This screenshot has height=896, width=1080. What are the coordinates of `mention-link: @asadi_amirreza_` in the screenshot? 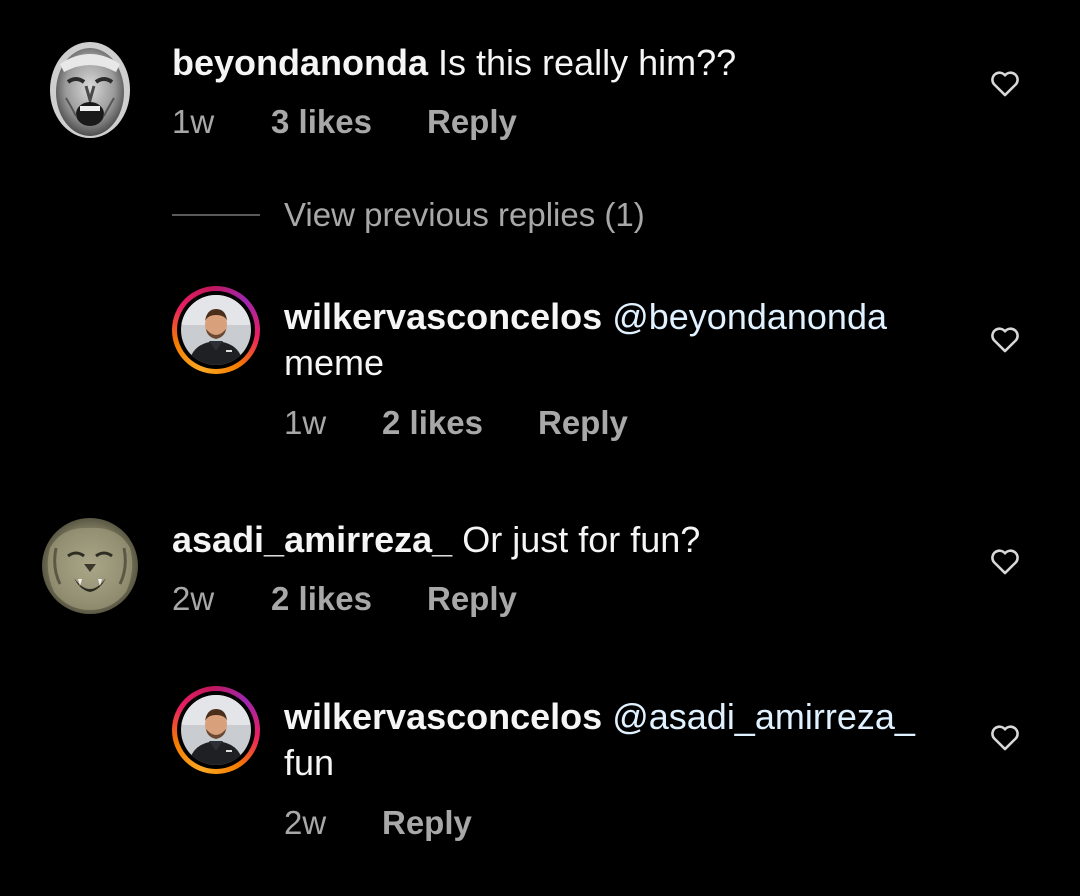 It's located at (763, 716).